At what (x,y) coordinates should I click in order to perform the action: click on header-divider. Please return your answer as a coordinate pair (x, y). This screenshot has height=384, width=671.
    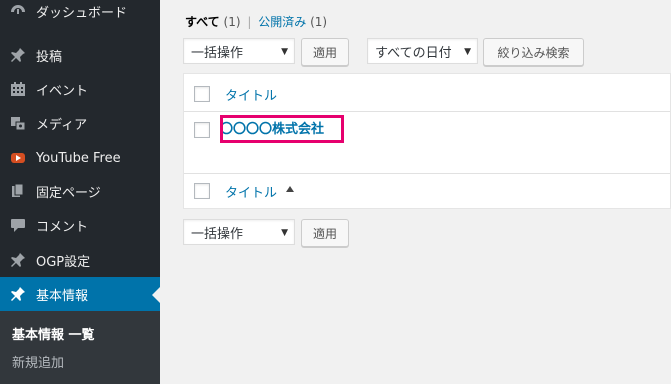
    Looking at the image, I should click on (427, 111).